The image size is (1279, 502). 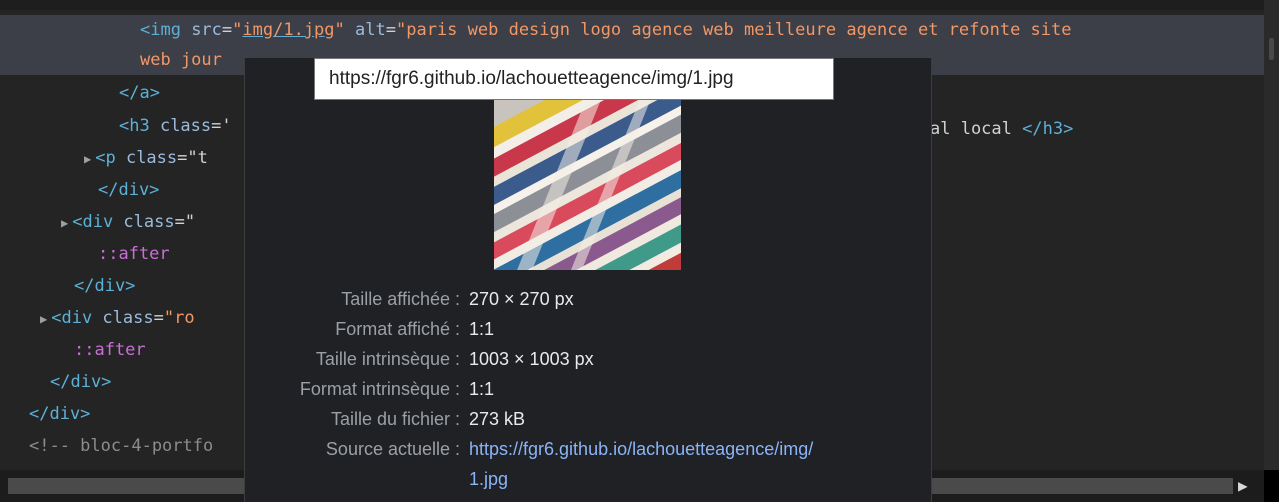 I want to click on vertical-scroll-thumb, so click(x=1271, y=49).